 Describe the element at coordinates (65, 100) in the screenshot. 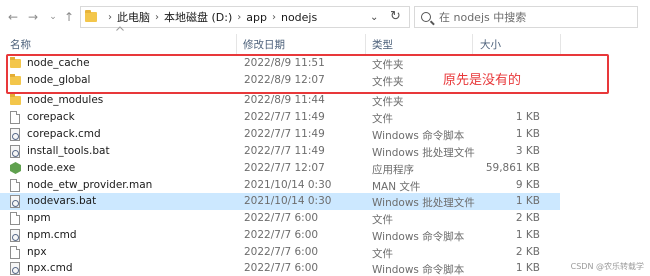

I see `file-name: node_modules` at that location.